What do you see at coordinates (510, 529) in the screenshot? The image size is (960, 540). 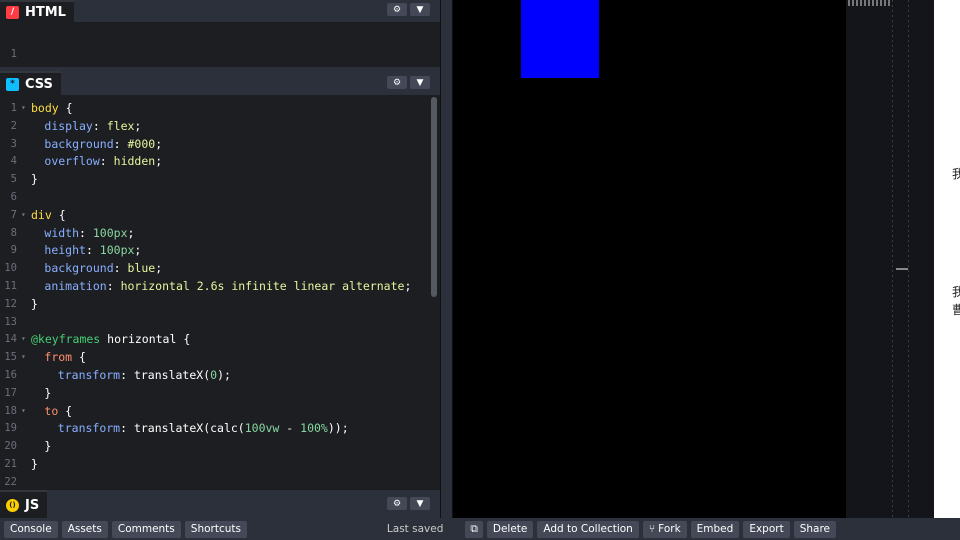 I see `delete-button: Delete` at bounding box center [510, 529].